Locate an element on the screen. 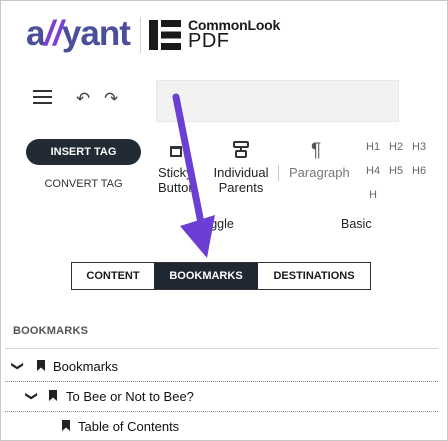  paragraph-button-label: Paragraph is located at coordinates (319, 172).